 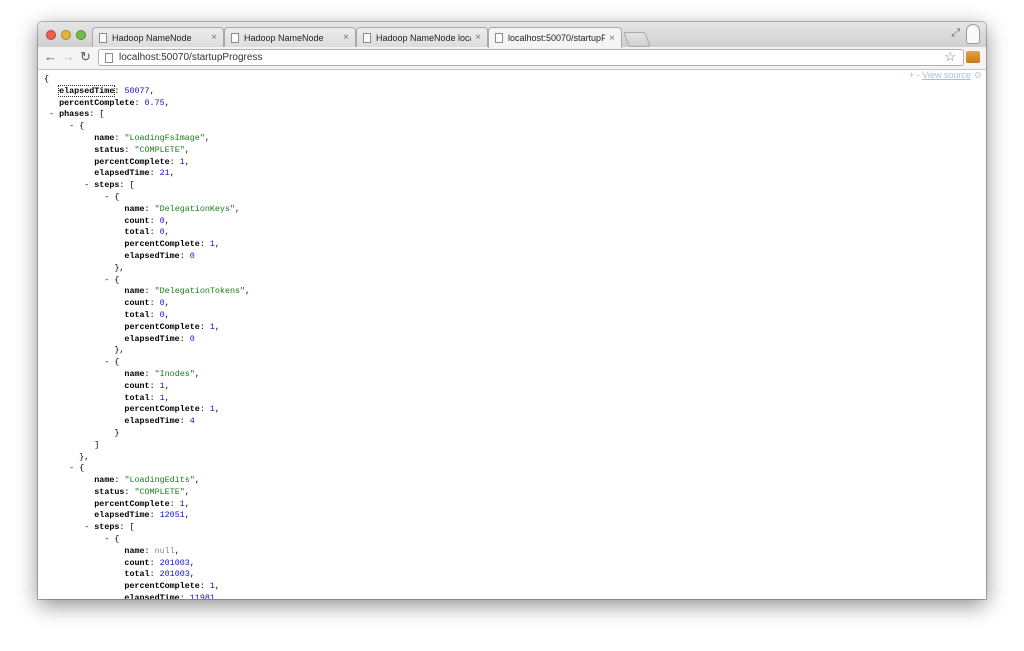 I want to click on json-punct: },, so click(x=67, y=456).